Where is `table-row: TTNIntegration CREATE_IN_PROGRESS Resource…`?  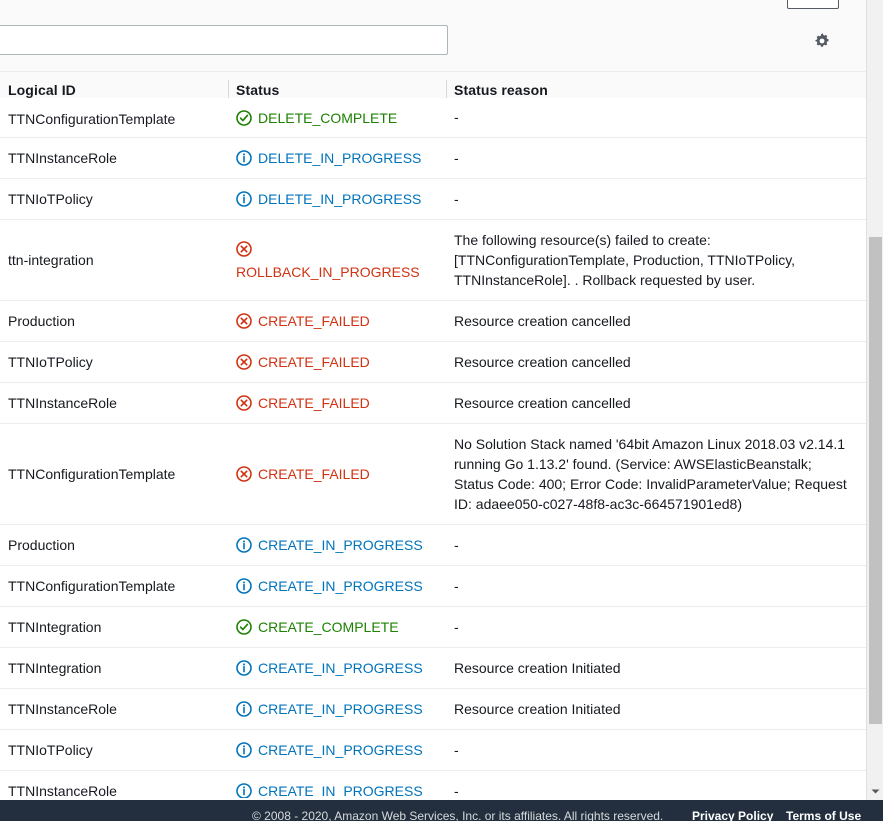 table-row: TTNIntegration CREATE_IN_PROGRESS Resource… is located at coordinates (433, 668).